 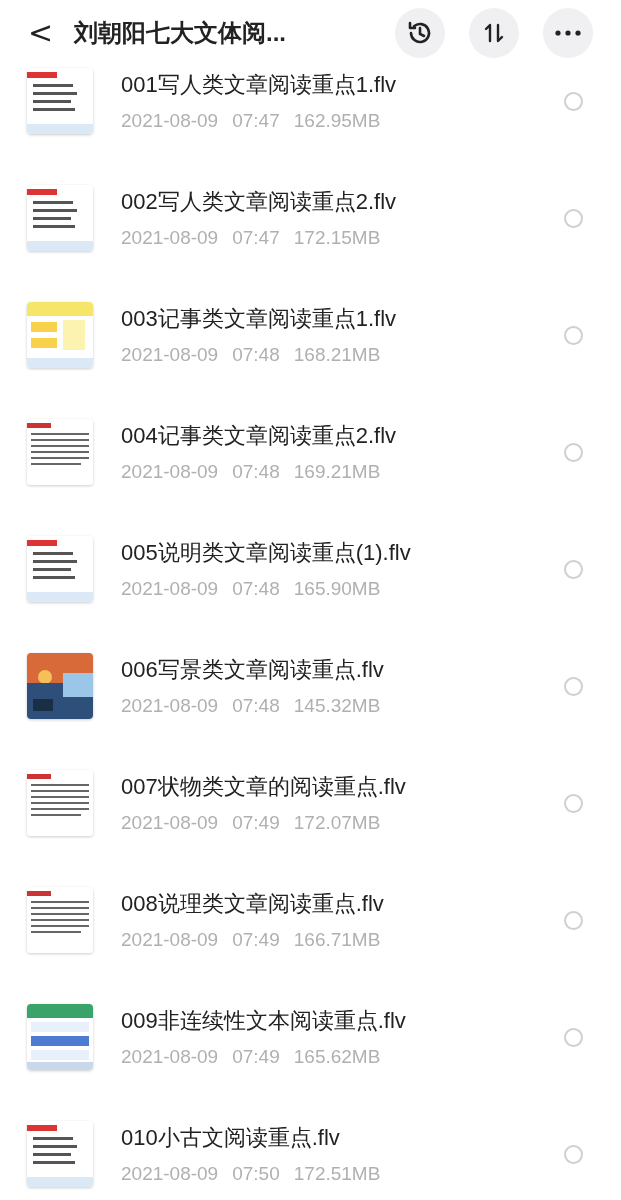 What do you see at coordinates (342, 670) in the screenshot?
I see `file-name: 006写景类文章阅读重点.flv` at bounding box center [342, 670].